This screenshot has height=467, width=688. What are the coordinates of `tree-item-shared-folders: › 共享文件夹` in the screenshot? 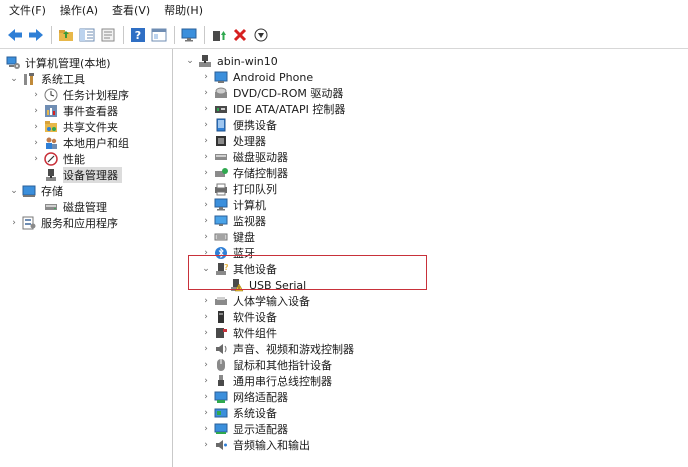 It's located at (74, 127).